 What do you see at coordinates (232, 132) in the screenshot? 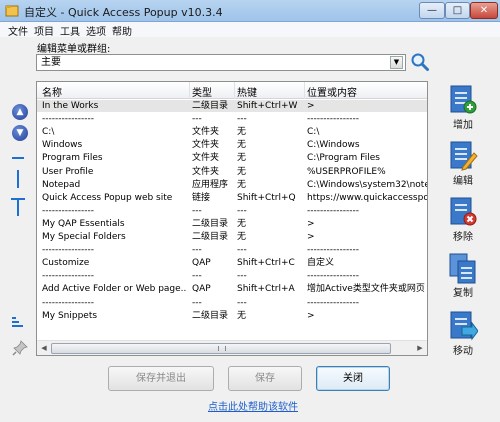
I see `list-row: C:\ 文件夹 无 C:\` at bounding box center [232, 132].